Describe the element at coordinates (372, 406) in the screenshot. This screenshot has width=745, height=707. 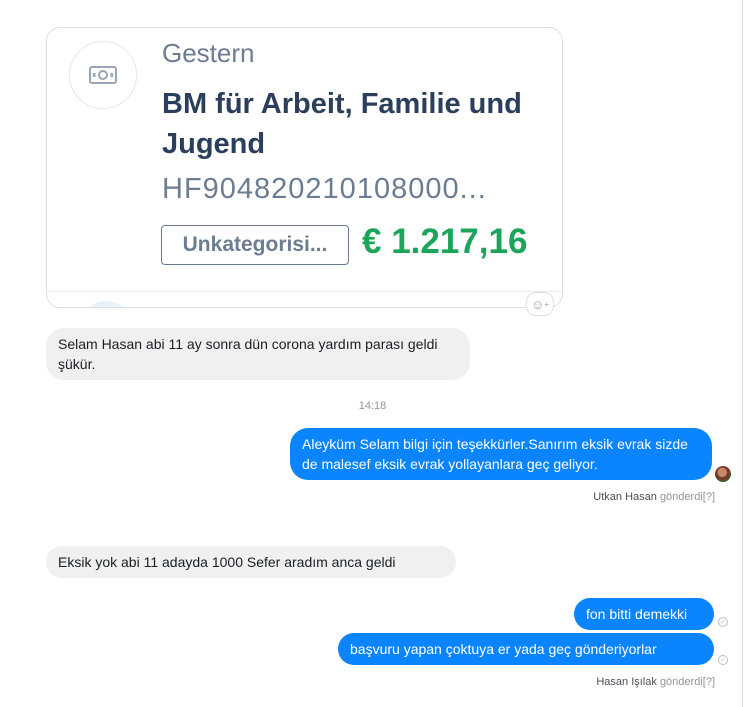
I see `message-timestamp: 14:18` at that location.